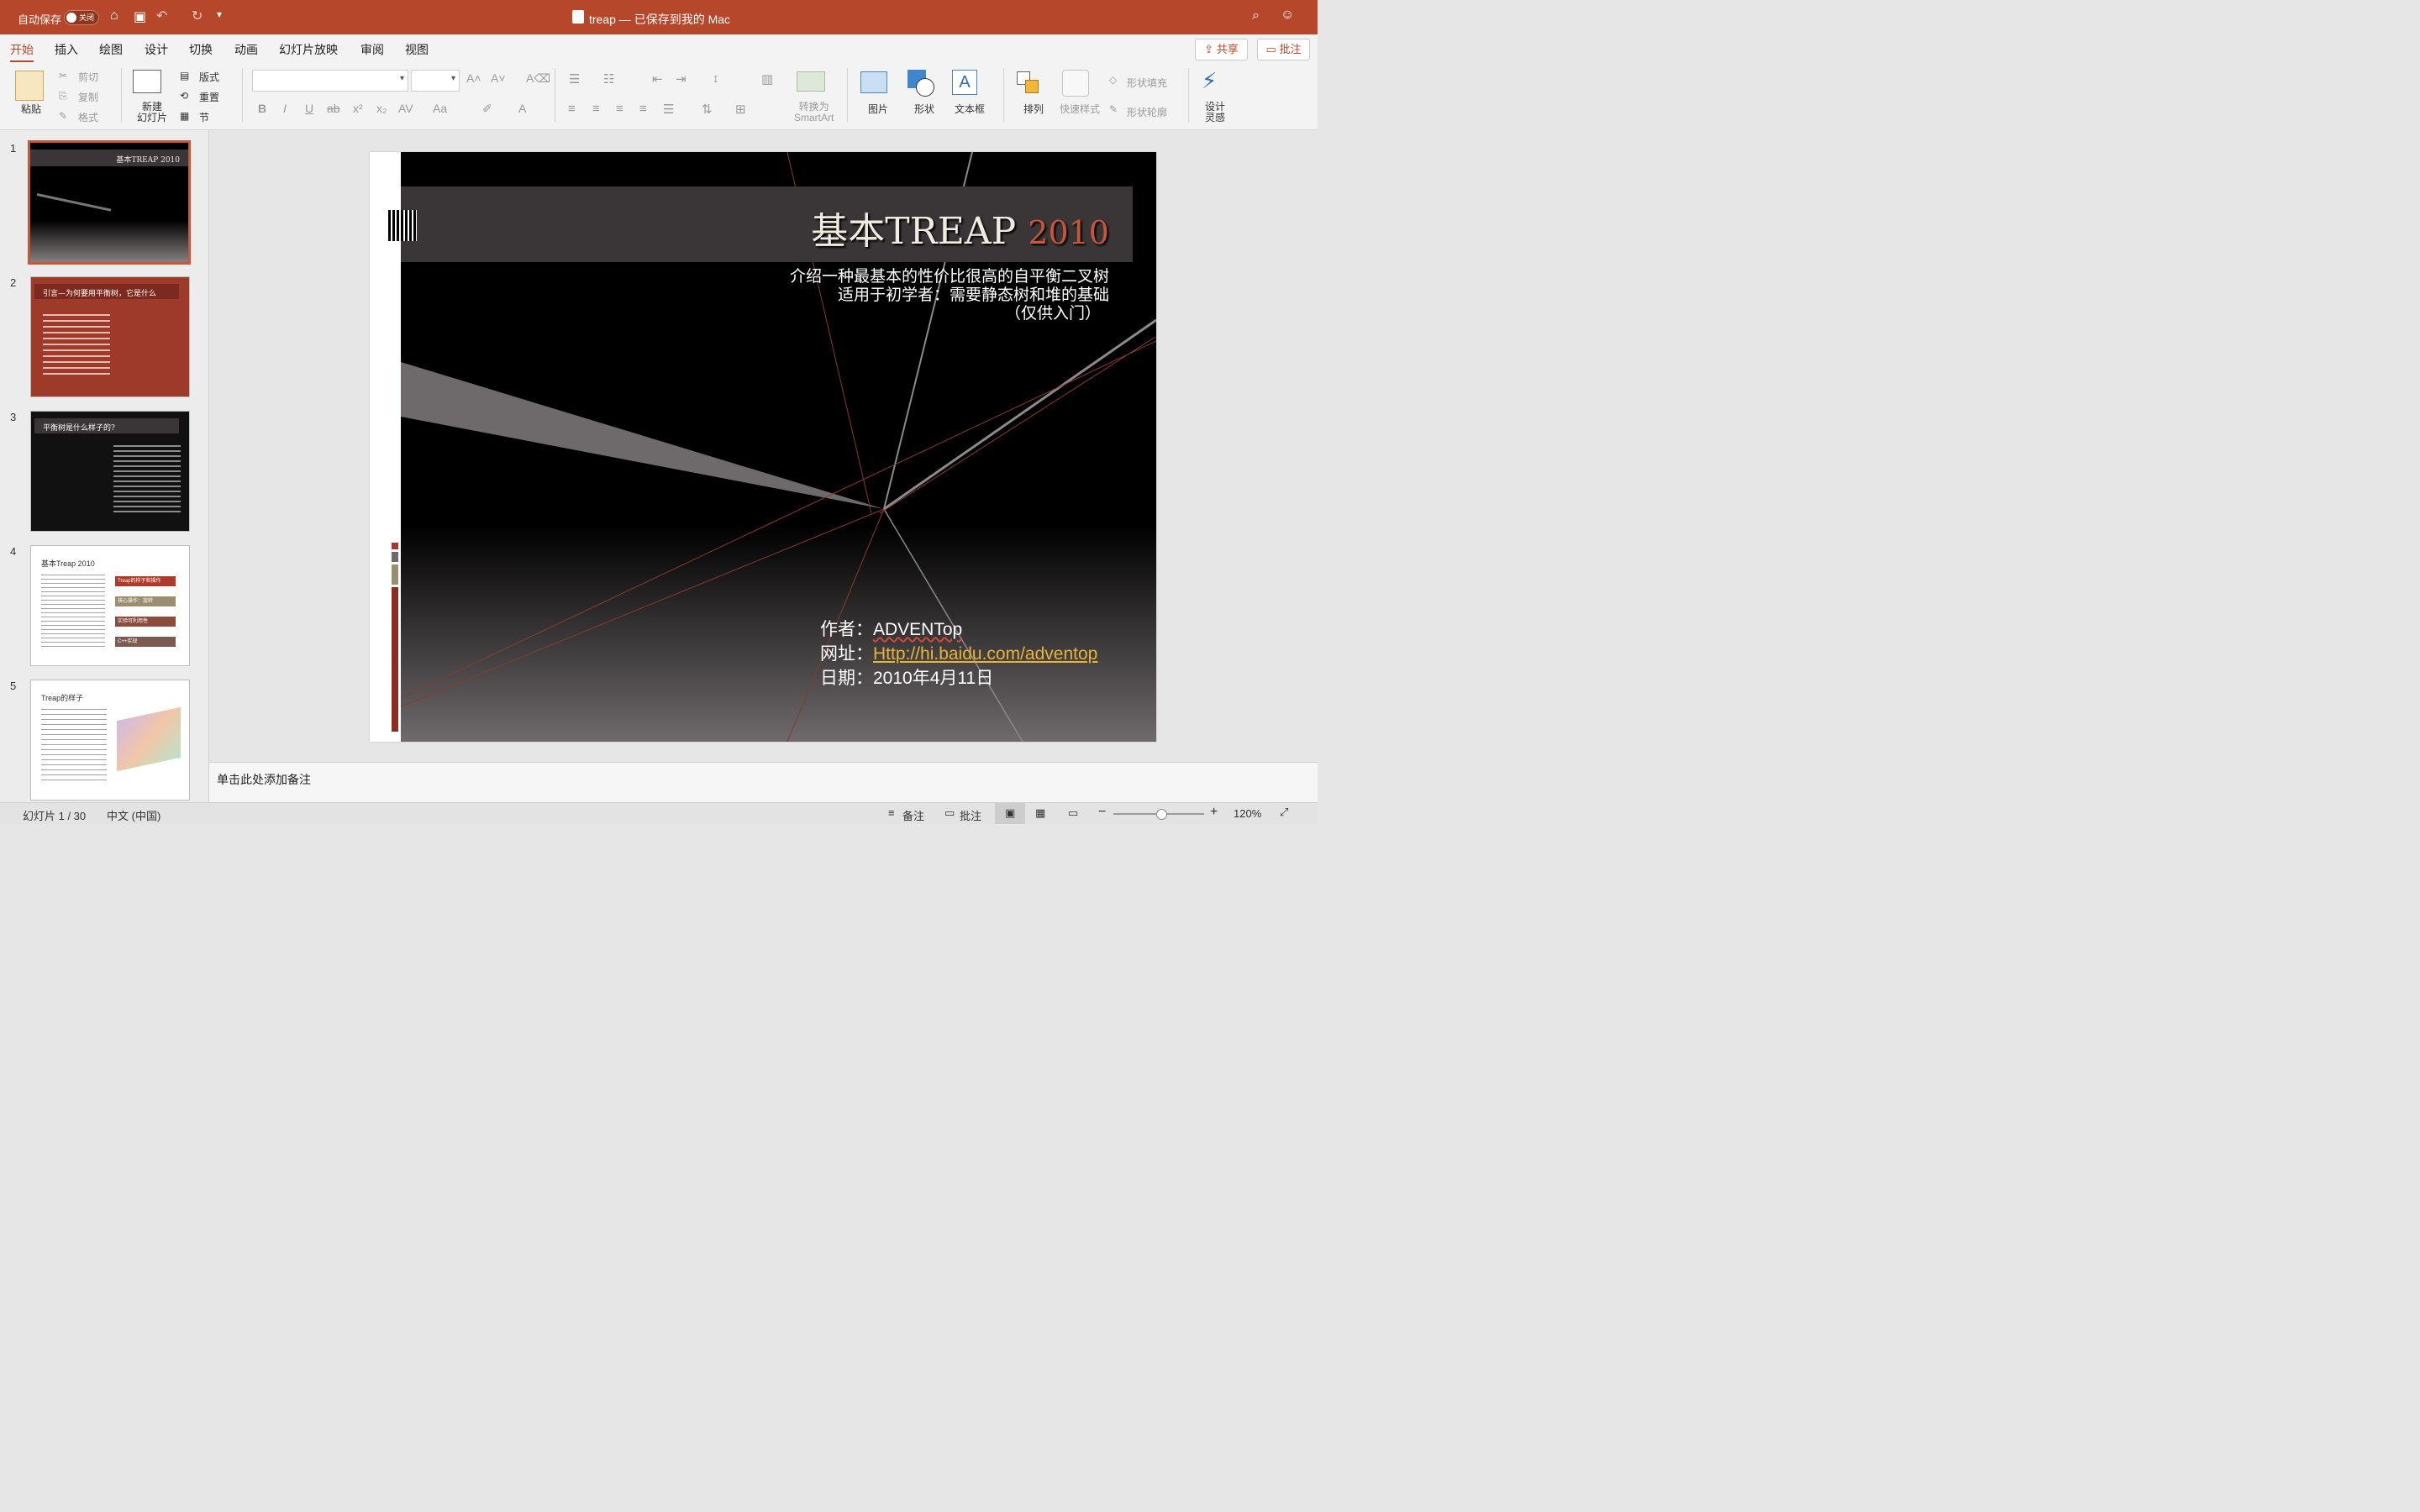 The image size is (2420, 1512). I want to click on arrange-icon, so click(1028, 82).